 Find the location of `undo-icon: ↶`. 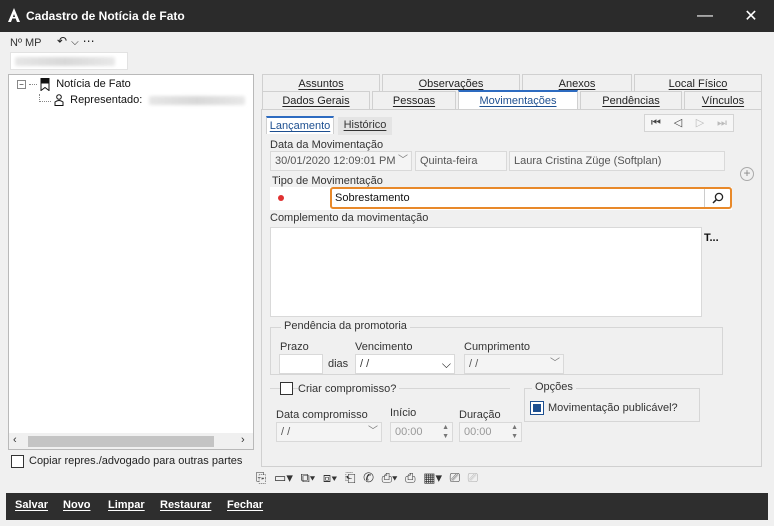

undo-icon: ↶ is located at coordinates (64, 41).